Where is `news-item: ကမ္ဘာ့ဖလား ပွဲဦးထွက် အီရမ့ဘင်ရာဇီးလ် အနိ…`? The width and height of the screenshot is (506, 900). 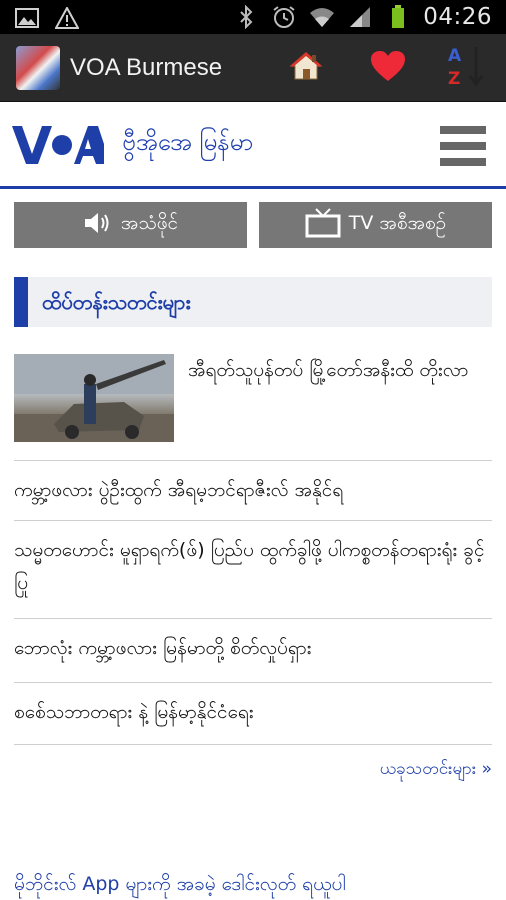
news-item: ကမ္ဘာ့ဖလား ပွဲဦးထွက် အီရမ့ဘင်ရာဇီးလ် အနိ… is located at coordinates (253, 490).